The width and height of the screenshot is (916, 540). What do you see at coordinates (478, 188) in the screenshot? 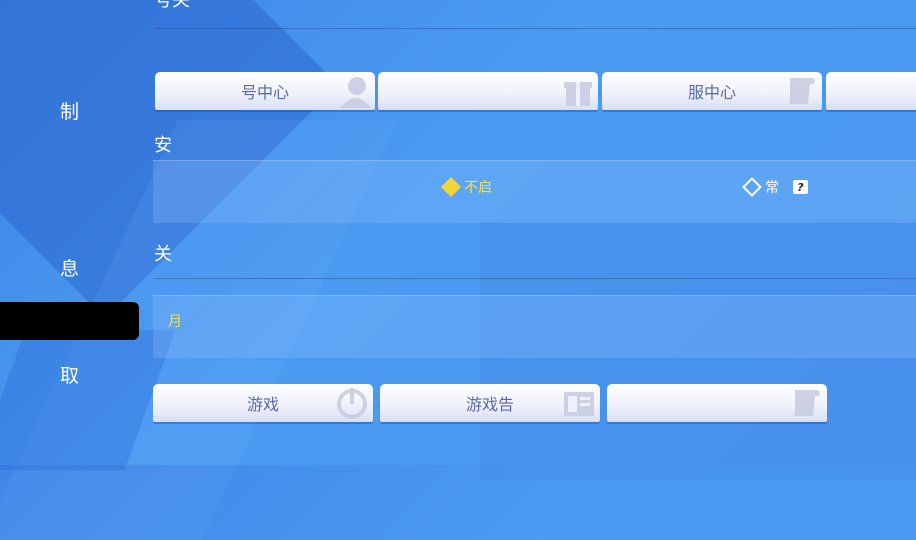
I see `option-label: 不启` at bounding box center [478, 188].